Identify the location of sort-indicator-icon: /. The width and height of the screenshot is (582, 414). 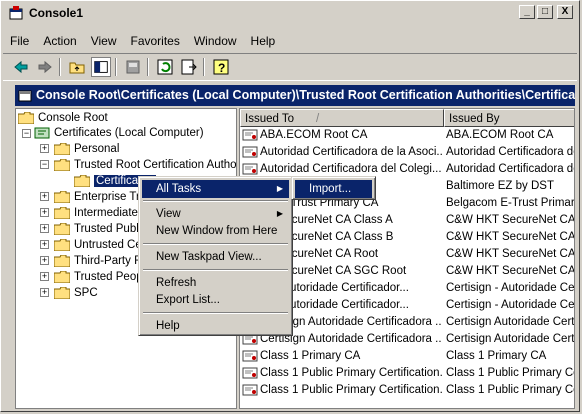
(318, 119).